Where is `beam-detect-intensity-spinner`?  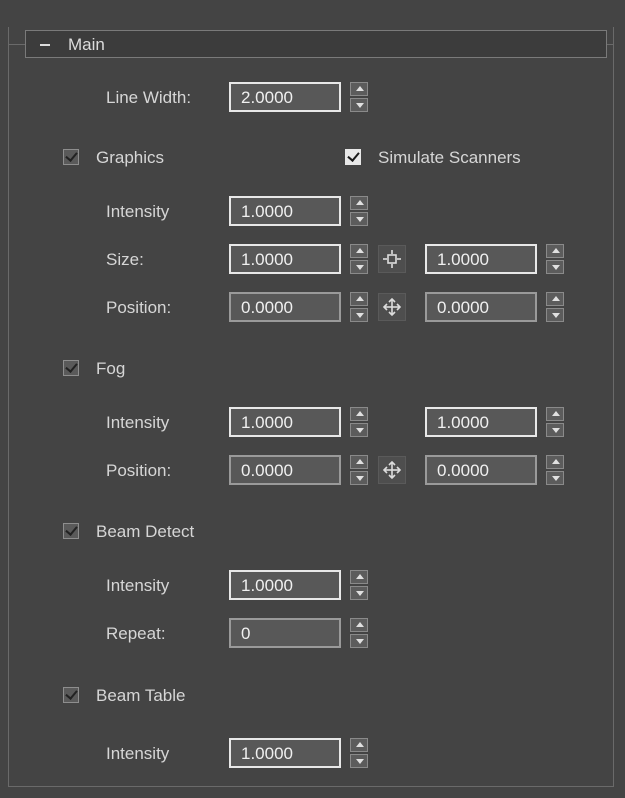
beam-detect-intensity-spinner is located at coordinates (359, 585).